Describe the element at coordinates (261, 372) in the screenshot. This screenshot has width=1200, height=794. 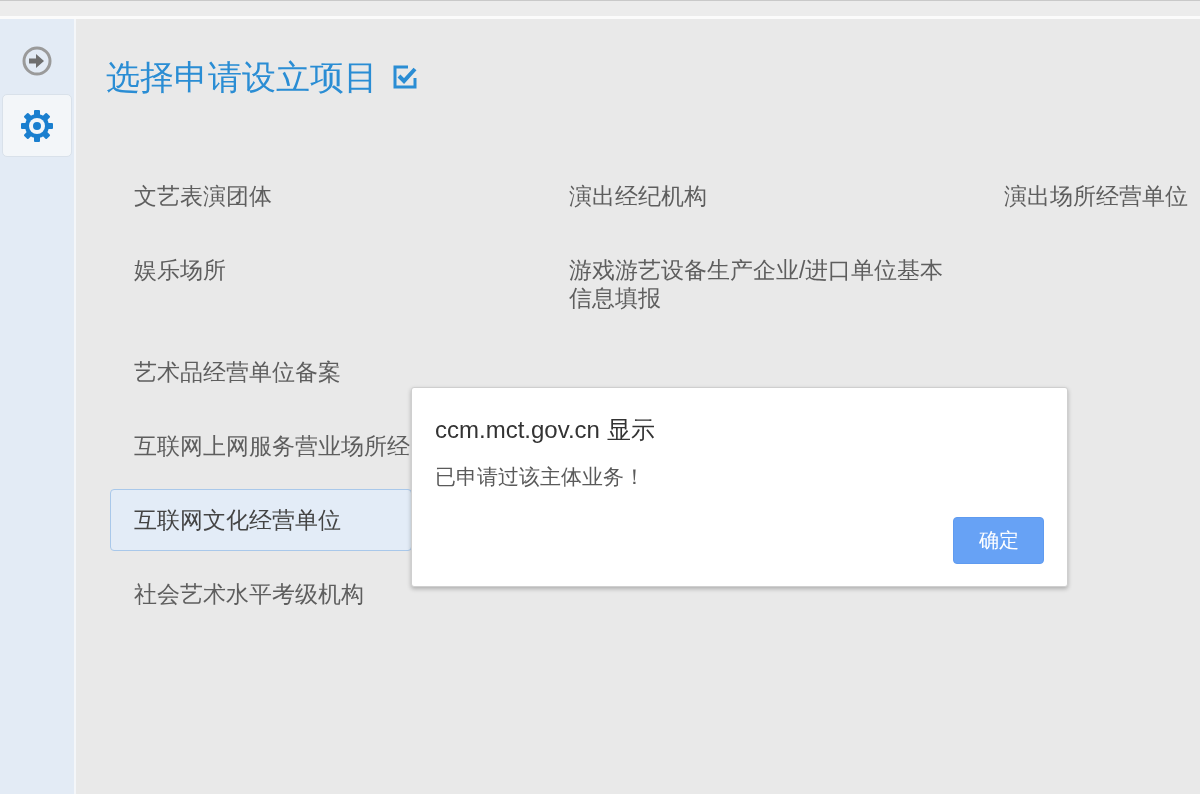
I see `project-item: 艺术品经营单位备案` at that location.